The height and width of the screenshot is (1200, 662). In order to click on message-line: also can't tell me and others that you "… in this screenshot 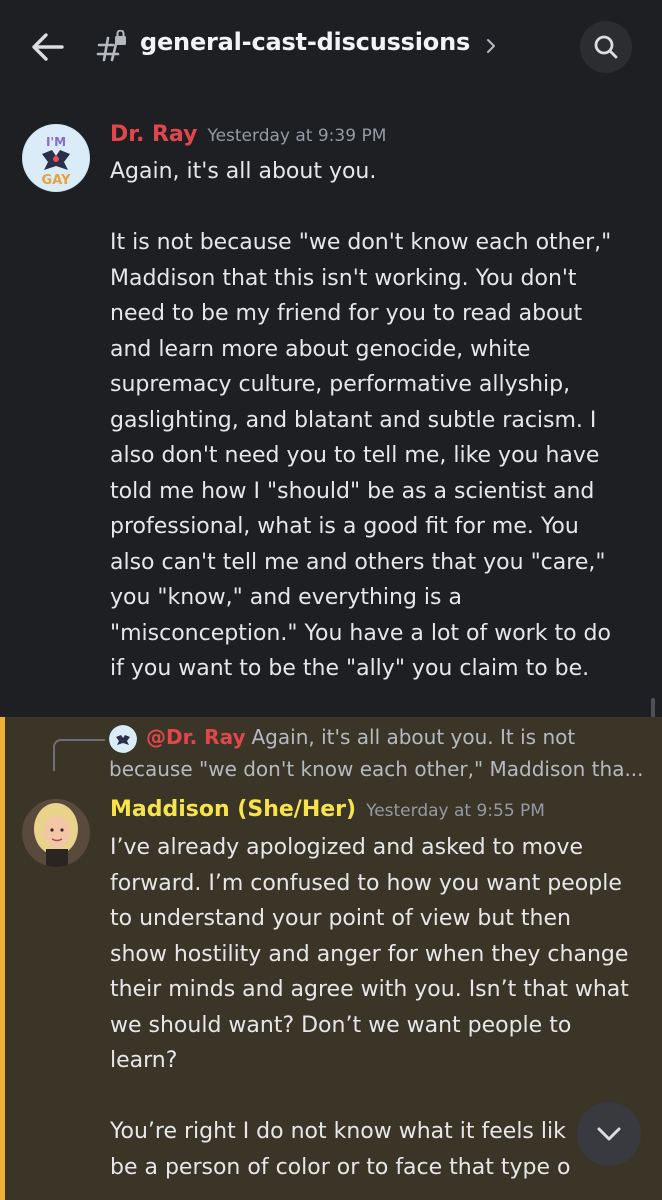, I will do `click(358, 562)`.